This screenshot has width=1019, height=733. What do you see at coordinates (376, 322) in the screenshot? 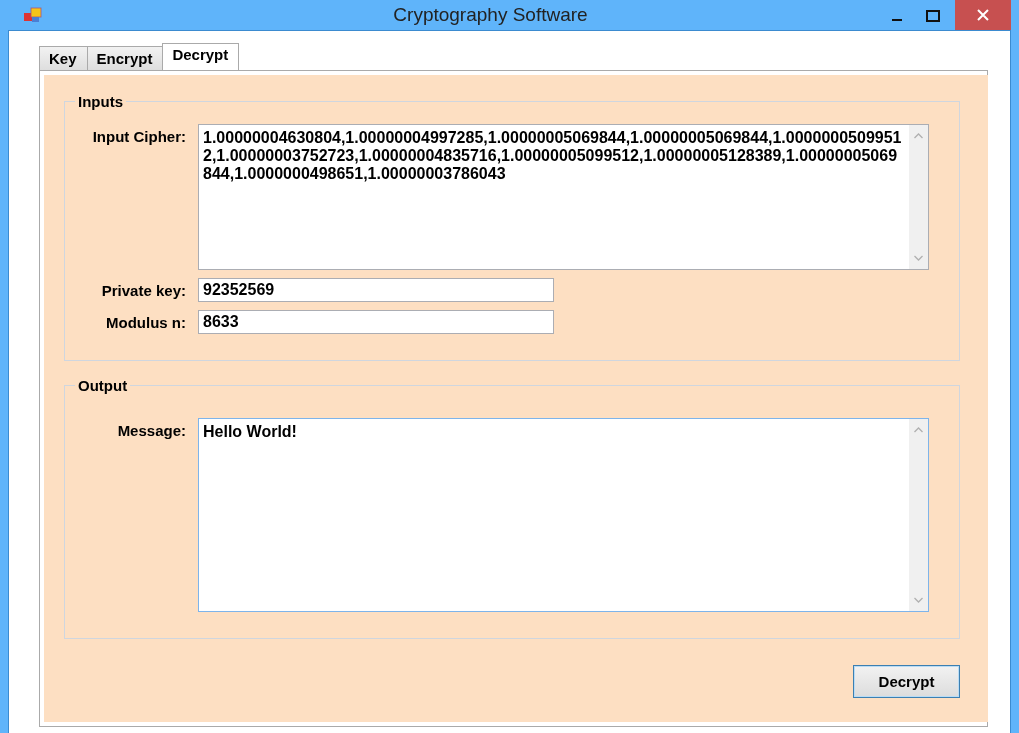
I see `input-field: 8633` at bounding box center [376, 322].